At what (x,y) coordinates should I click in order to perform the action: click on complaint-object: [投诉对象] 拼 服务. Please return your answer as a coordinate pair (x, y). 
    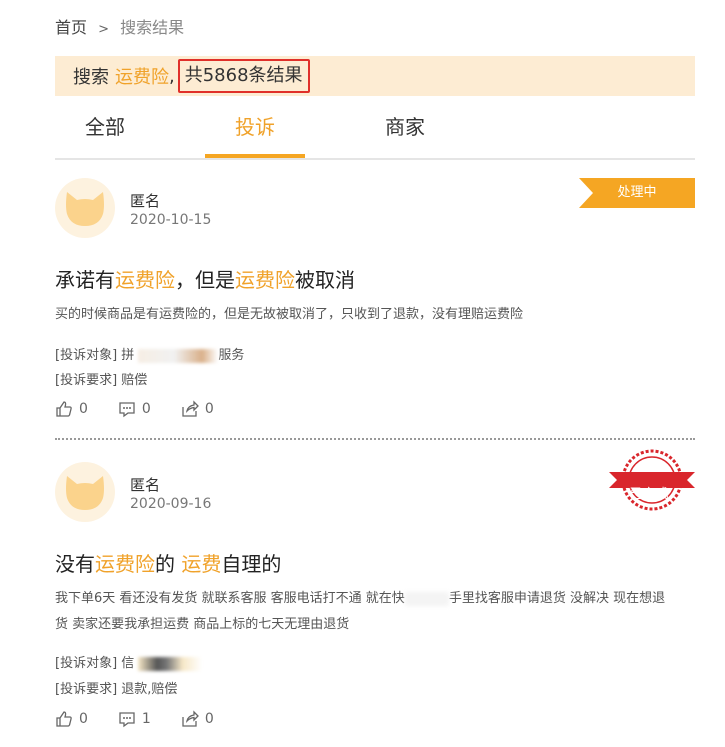
    Looking at the image, I should click on (149, 353).